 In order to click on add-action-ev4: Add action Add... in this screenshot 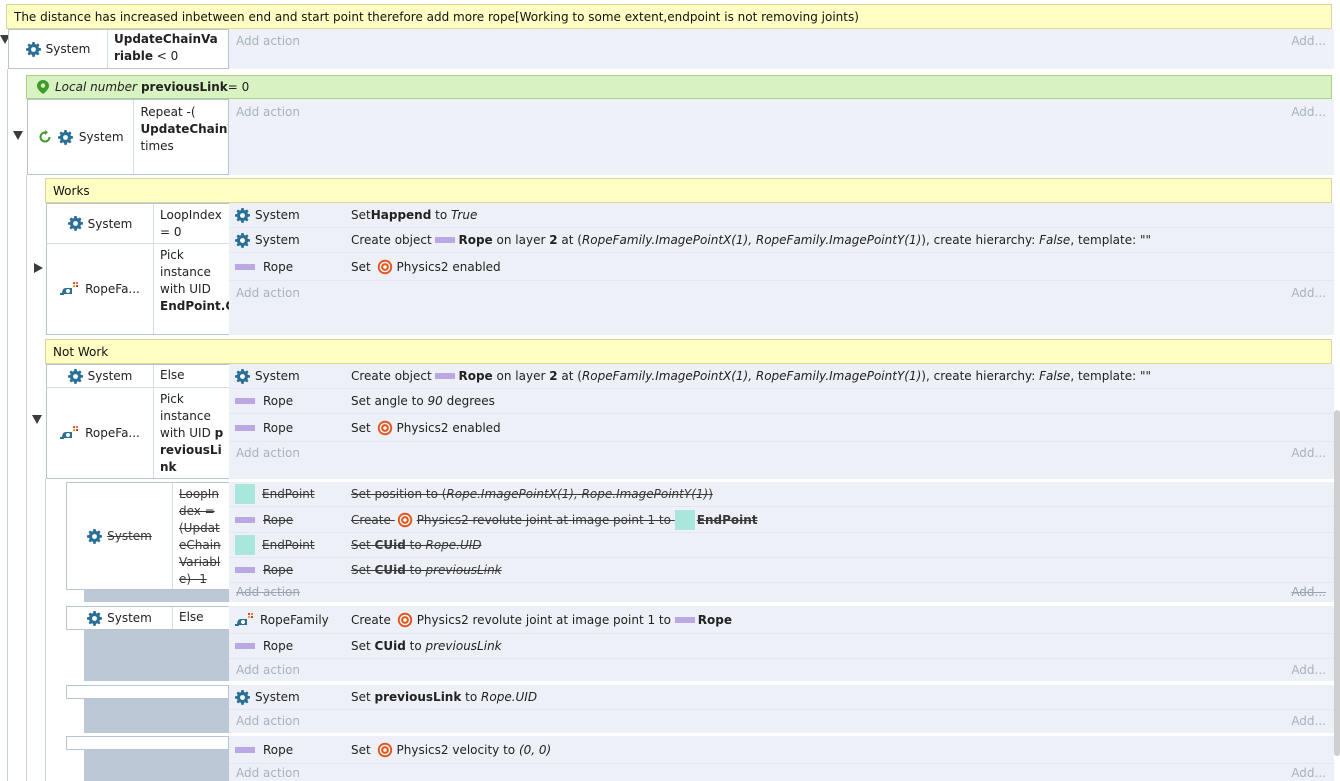, I will do `click(781, 453)`.